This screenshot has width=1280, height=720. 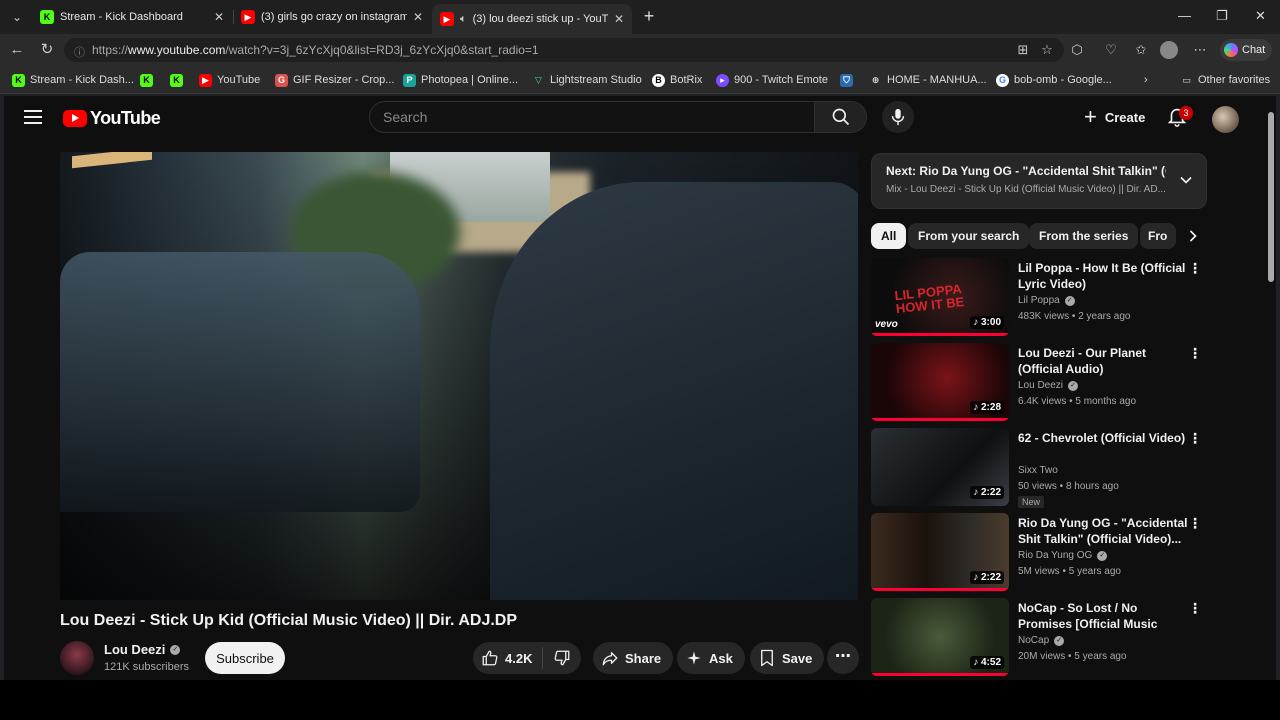 I want to click on bookmark-other-favorites: ▭ Other favorites, so click(x=1225, y=80).